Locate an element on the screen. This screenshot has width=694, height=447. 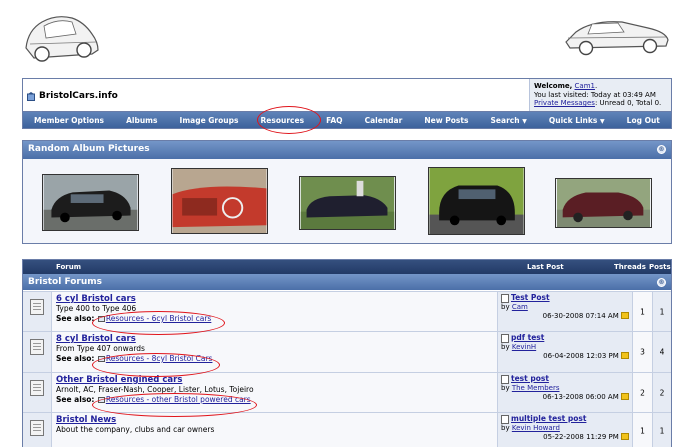
last-post-date: 06-04-2008 is located at coordinates (563, 355).